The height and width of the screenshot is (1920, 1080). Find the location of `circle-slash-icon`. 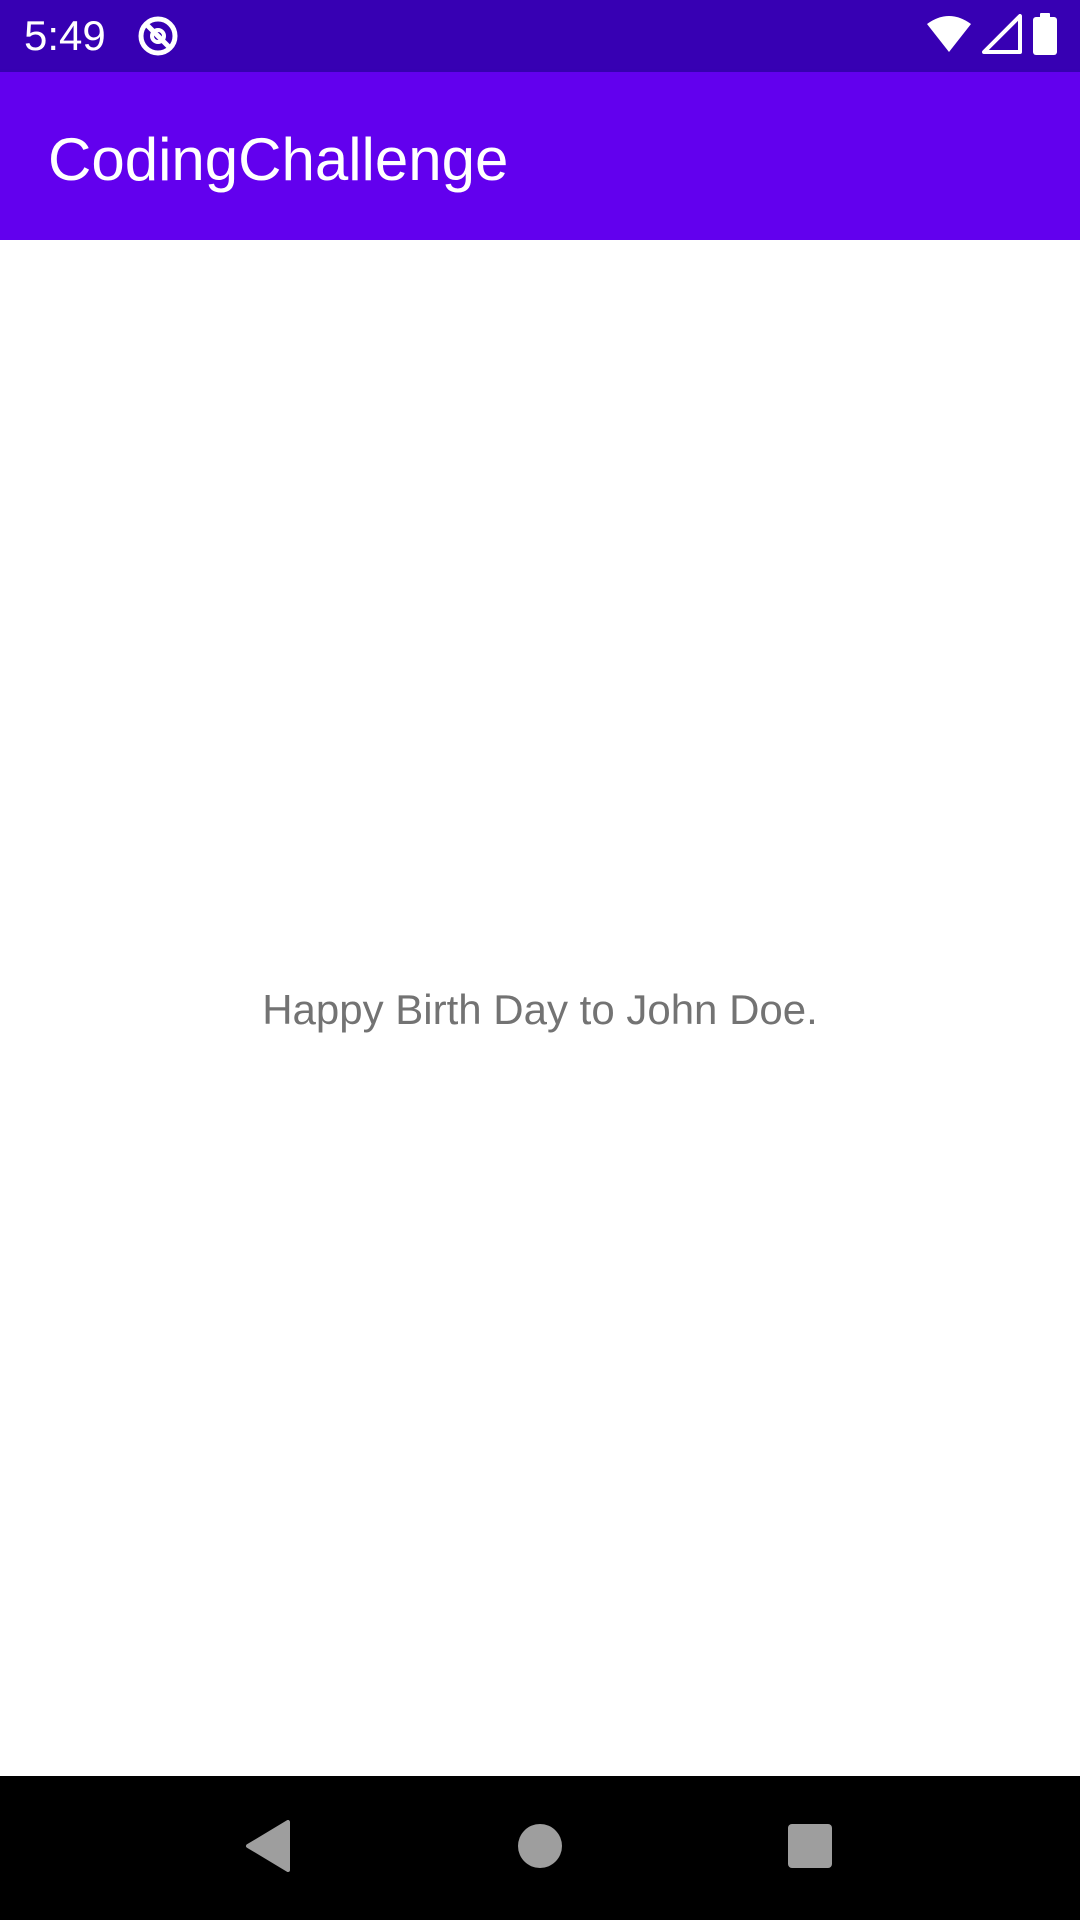

circle-slash-icon is located at coordinates (158, 36).